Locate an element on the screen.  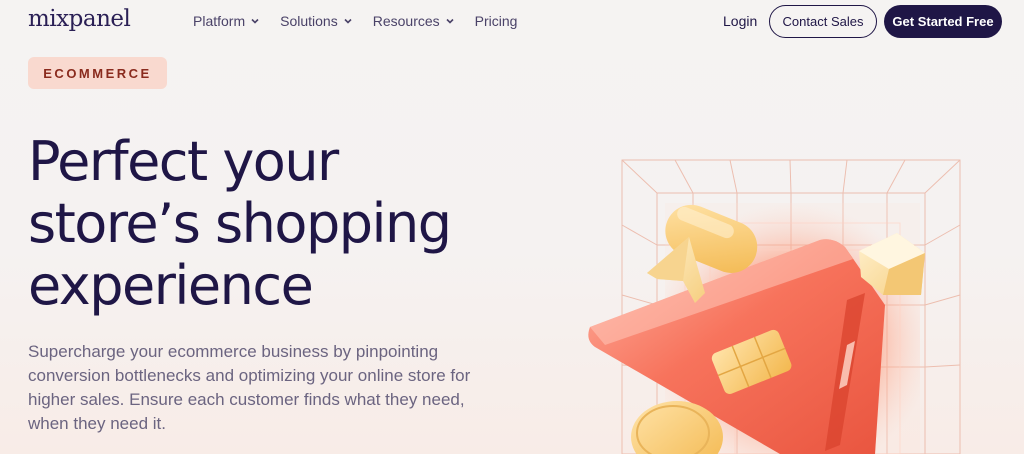
nav-item-label: Pricing is located at coordinates (496, 21).